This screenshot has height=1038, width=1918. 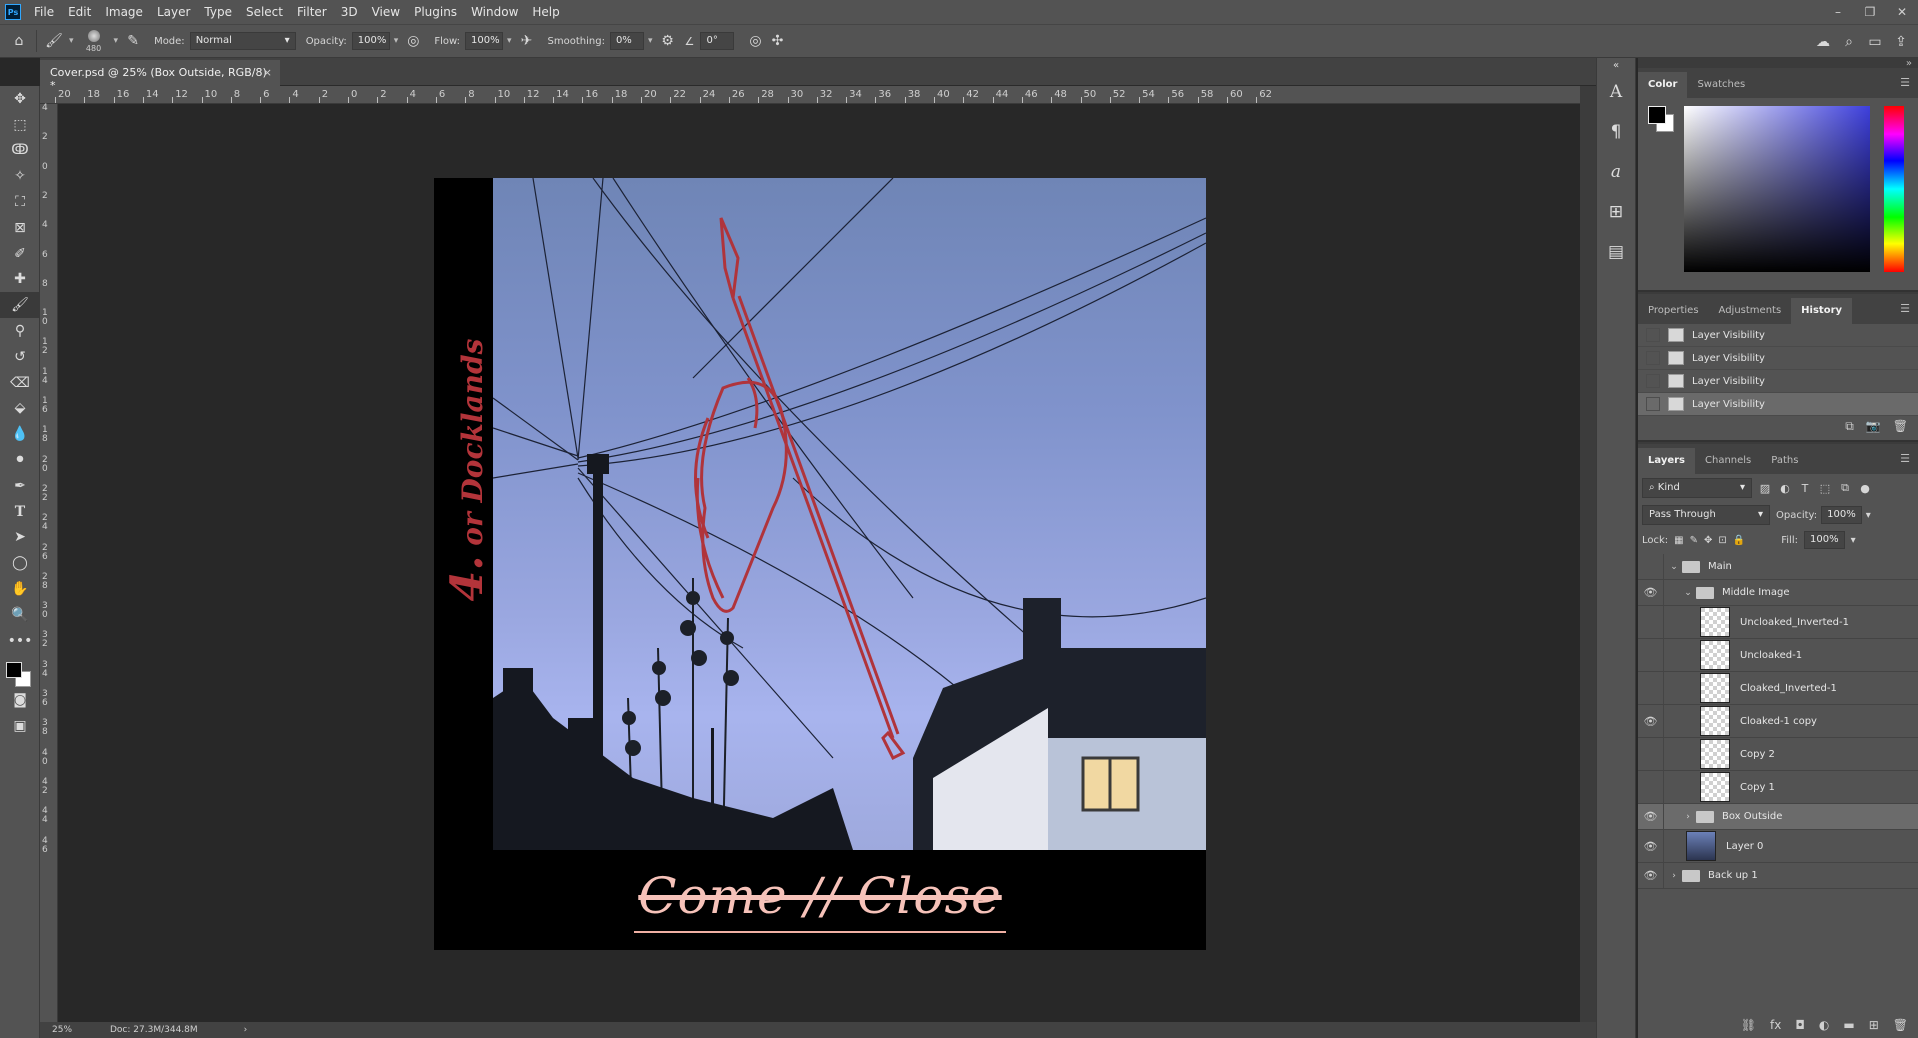 I want to click on layer-opacity-input: 100%, so click(x=1841, y=515).